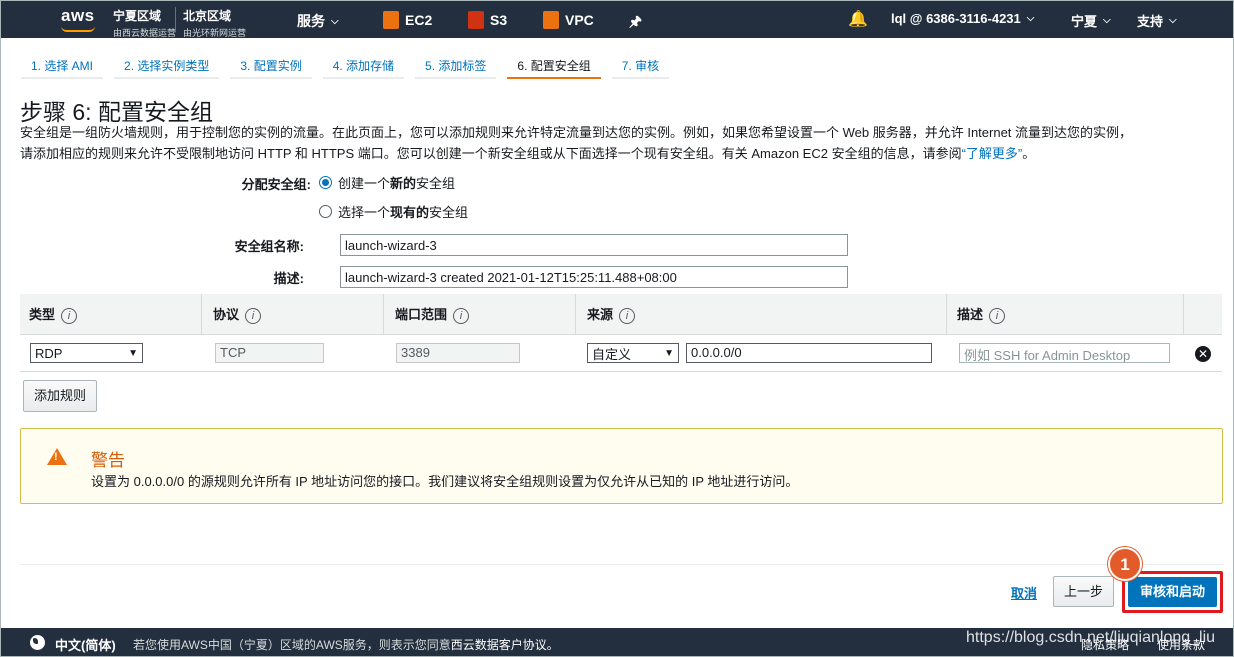 This screenshot has height=657, width=1234. What do you see at coordinates (78, 29) in the screenshot?
I see `aws-logo-smile` at bounding box center [78, 29].